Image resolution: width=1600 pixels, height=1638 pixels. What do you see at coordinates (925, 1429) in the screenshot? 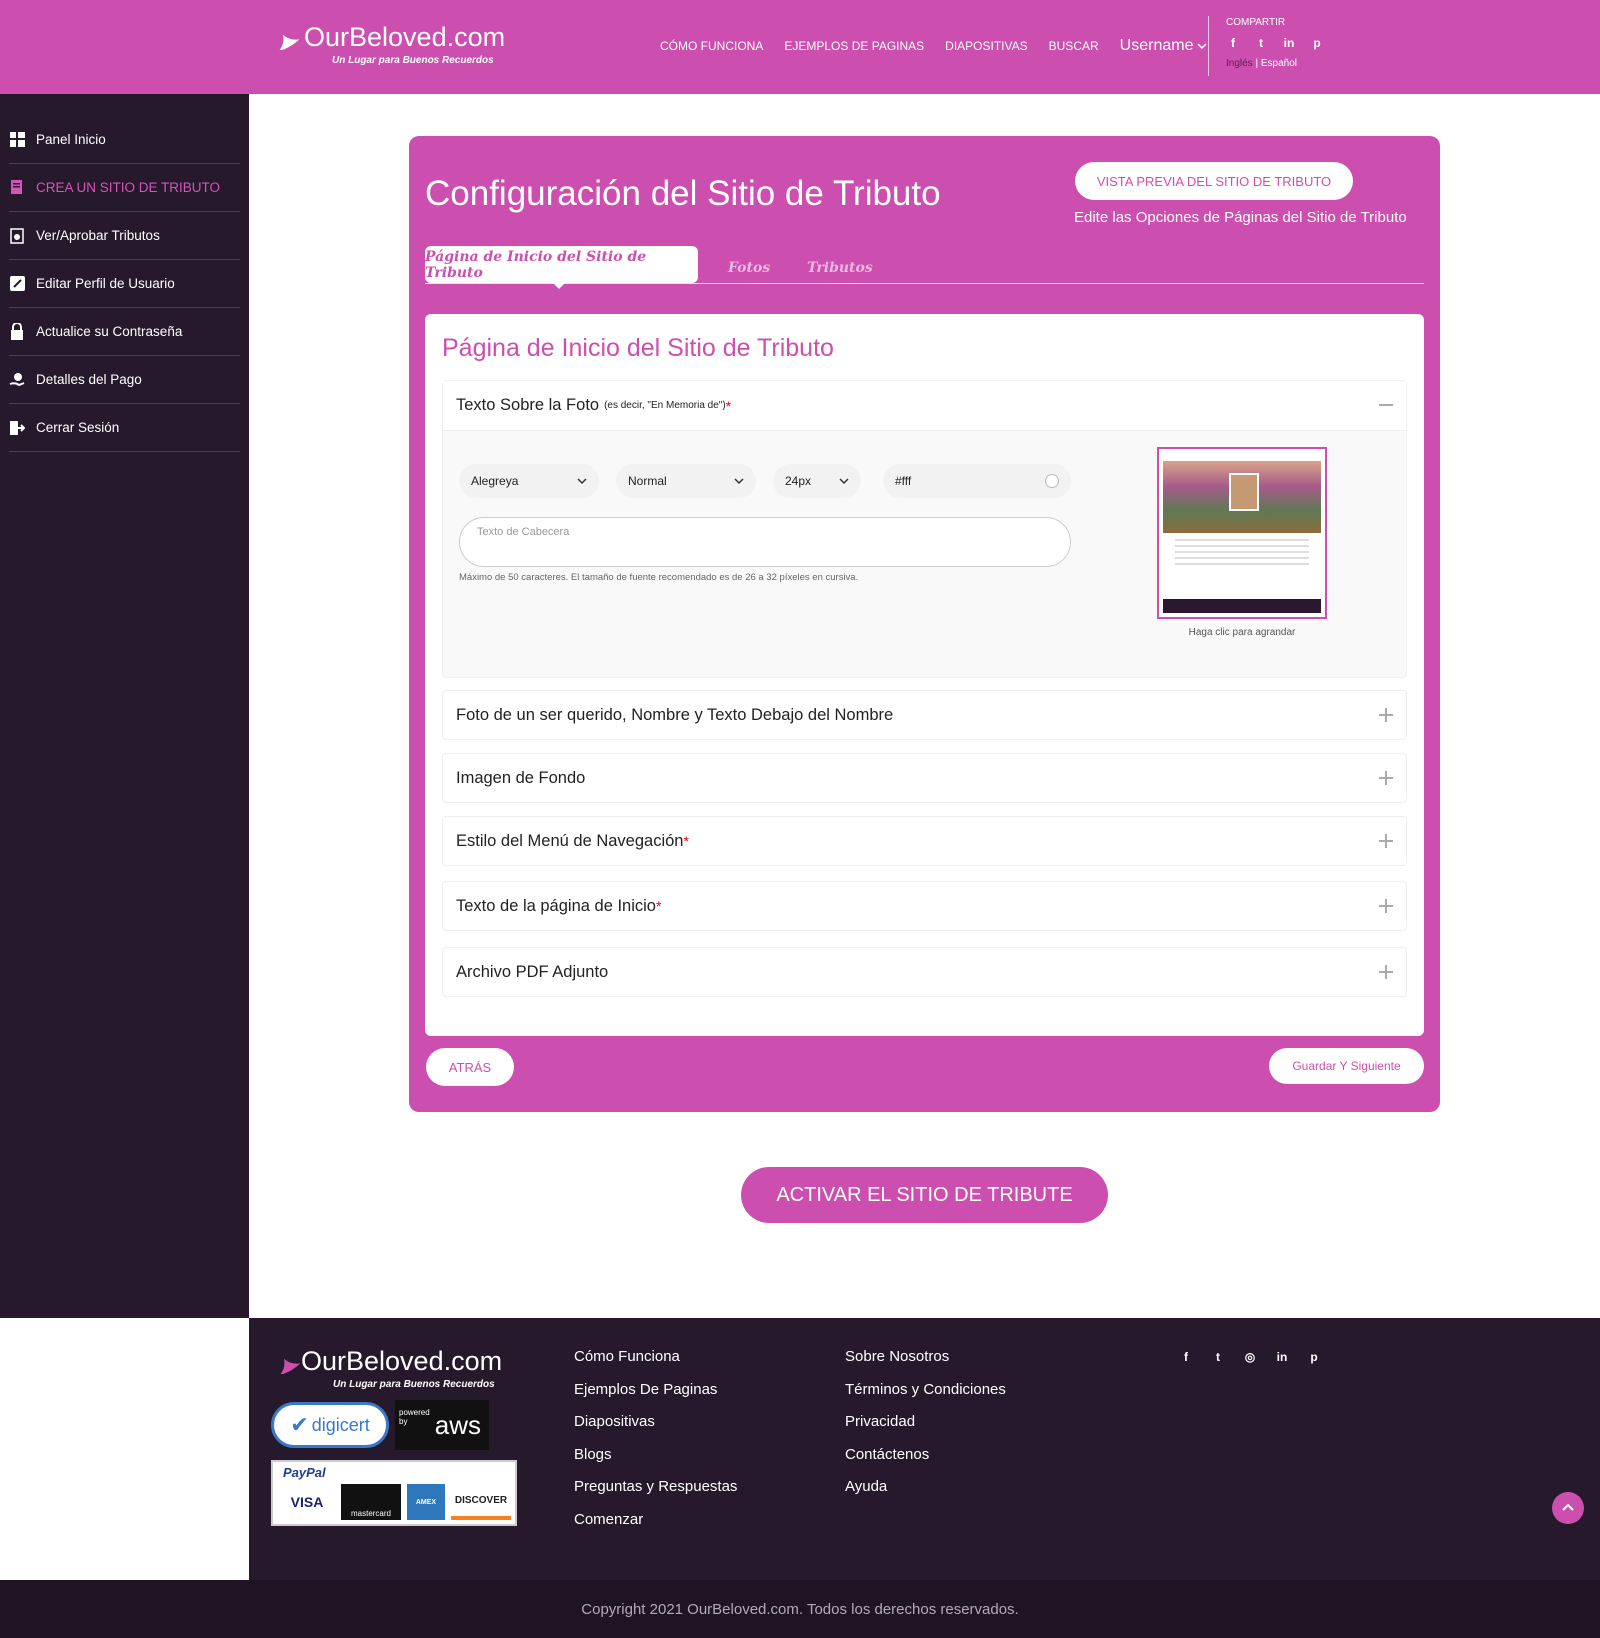
I see `footer-link: Privacidad` at bounding box center [925, 1429].